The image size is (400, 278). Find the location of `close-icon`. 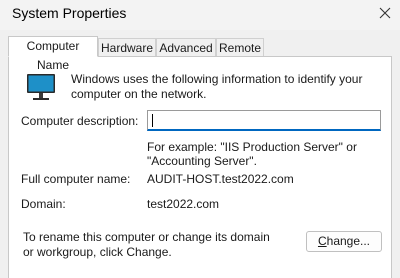

close-icon is located at coordinates (385, 14).